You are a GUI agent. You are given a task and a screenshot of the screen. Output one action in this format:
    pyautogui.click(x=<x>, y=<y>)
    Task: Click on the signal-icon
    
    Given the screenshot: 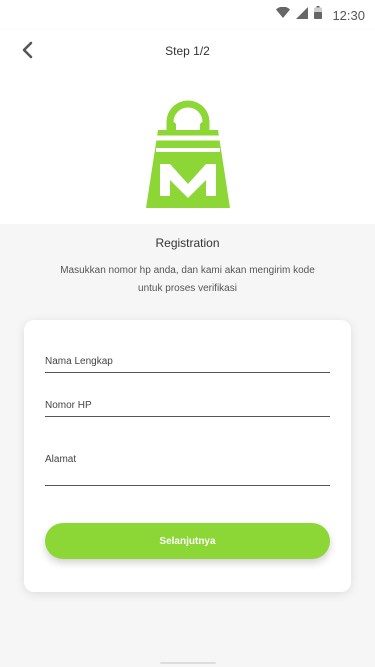 What is the action you would take?
    pyautogui.click(x=302, y=15)
    